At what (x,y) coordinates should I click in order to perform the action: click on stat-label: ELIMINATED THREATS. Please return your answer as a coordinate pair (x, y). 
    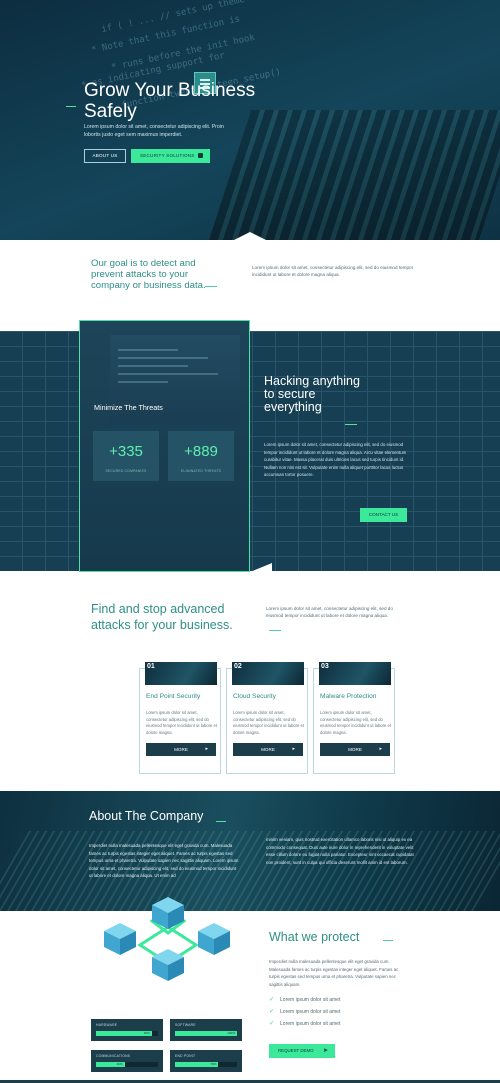
    Looking at the image, I should click on (201, 471).